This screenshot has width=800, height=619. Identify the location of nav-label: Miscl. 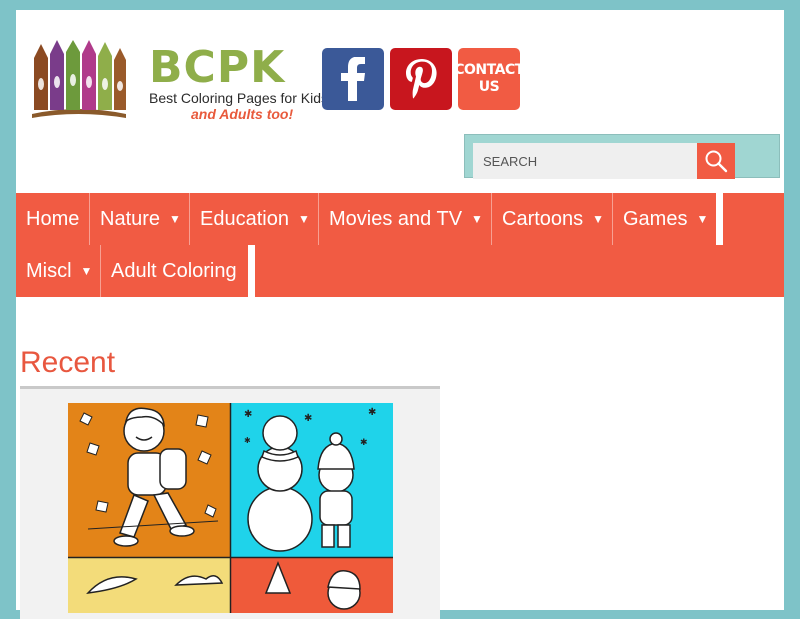
(49, 270).